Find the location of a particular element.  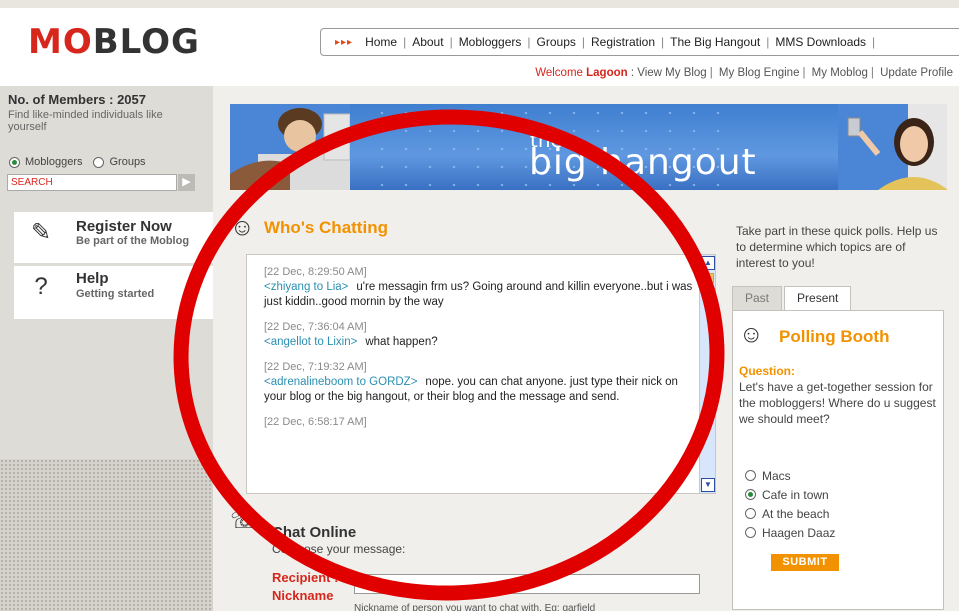

poll-option: At the beach is located at coordinates (790, 513).